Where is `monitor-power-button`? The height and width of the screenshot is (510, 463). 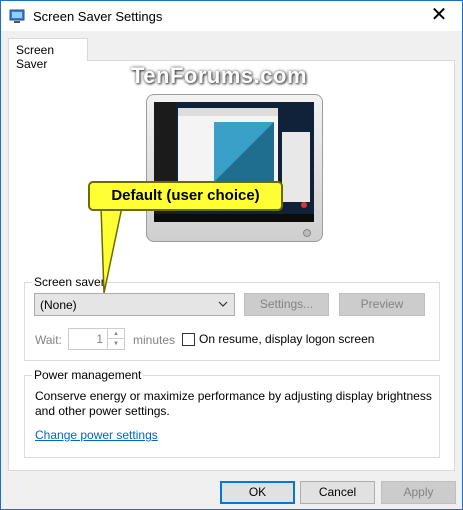
monitor-power-button is located at coordinates (307, 233).